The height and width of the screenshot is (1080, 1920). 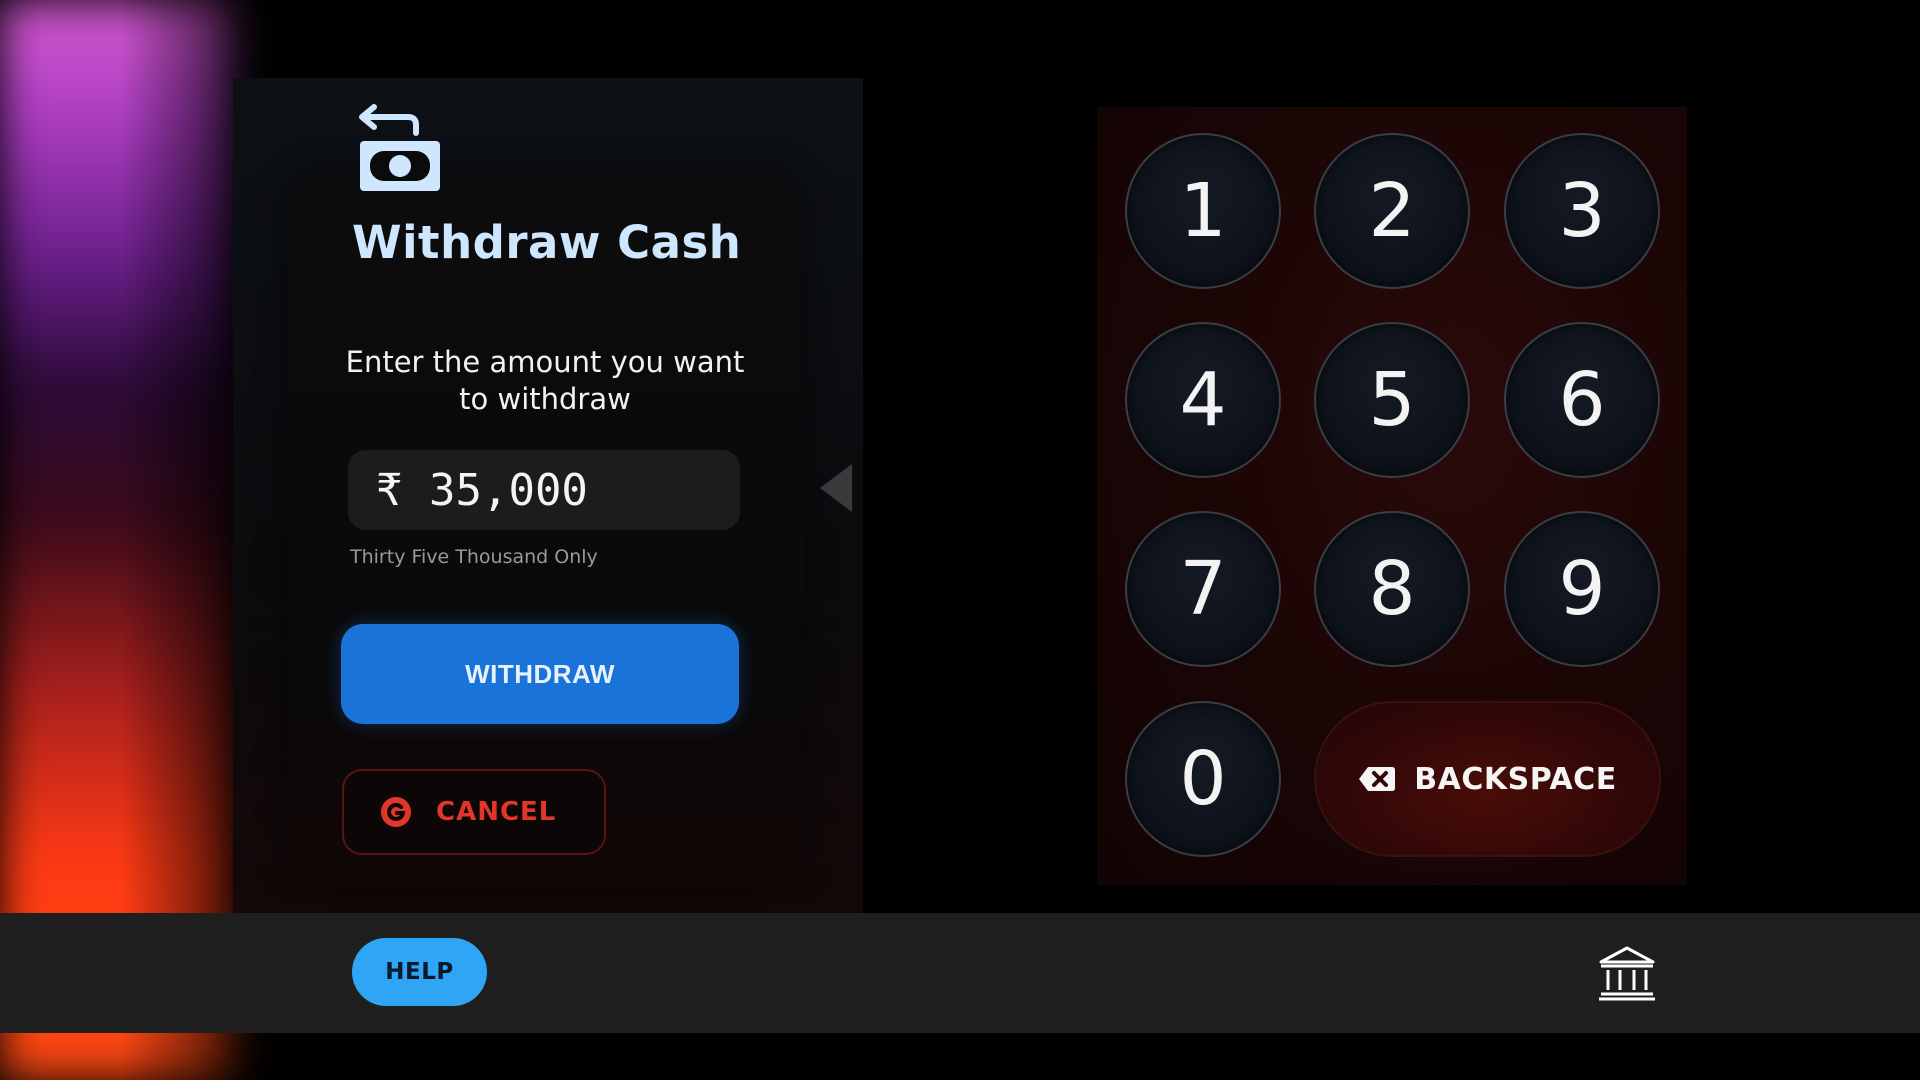 I want to click on key-4: 4, so click(x=1203, y=400).